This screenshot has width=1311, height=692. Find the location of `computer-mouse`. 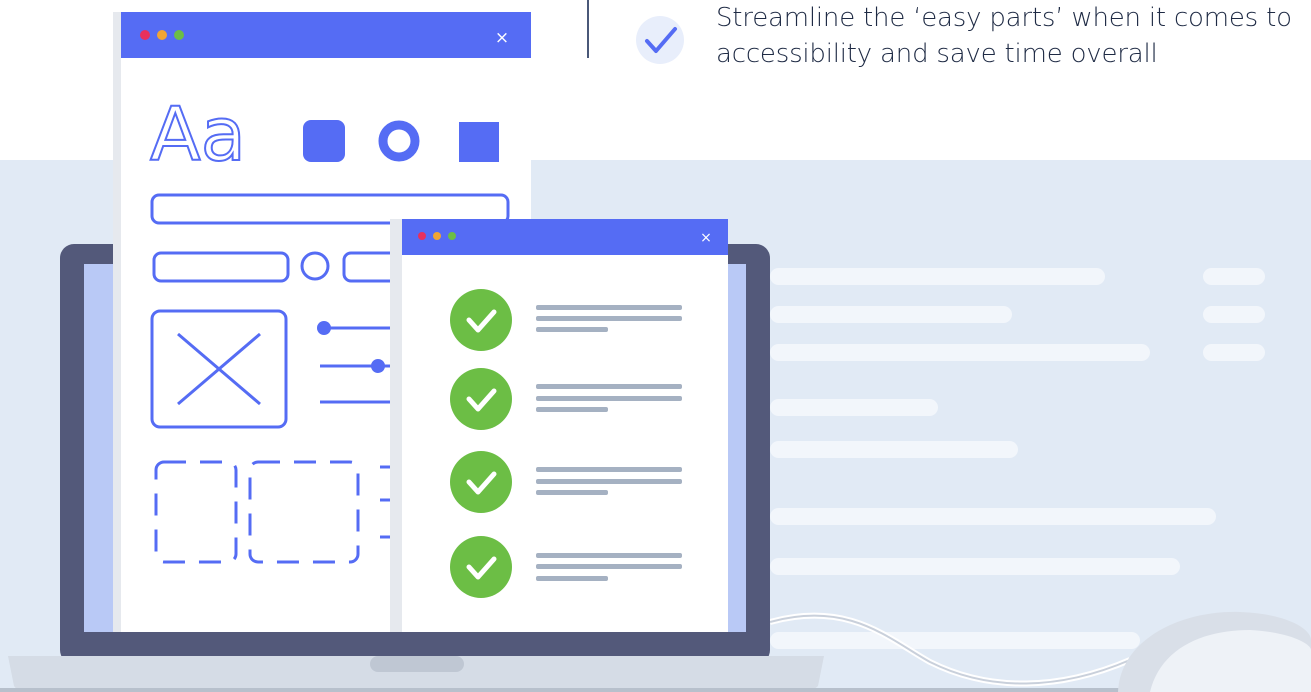

computer-mouse is located at coordinates (1214, 651).